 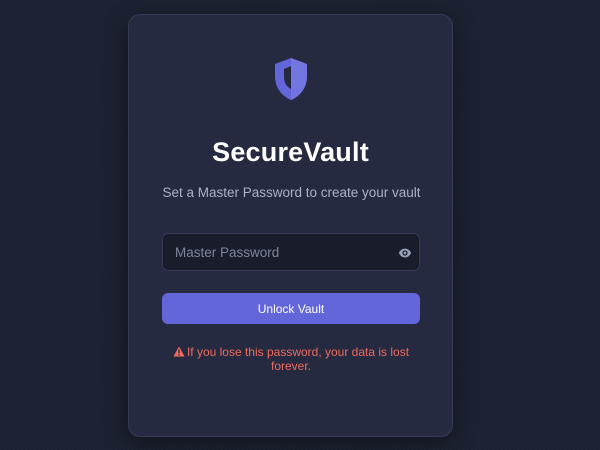 I want to click on shield-icon, so click(x=291, y=79).